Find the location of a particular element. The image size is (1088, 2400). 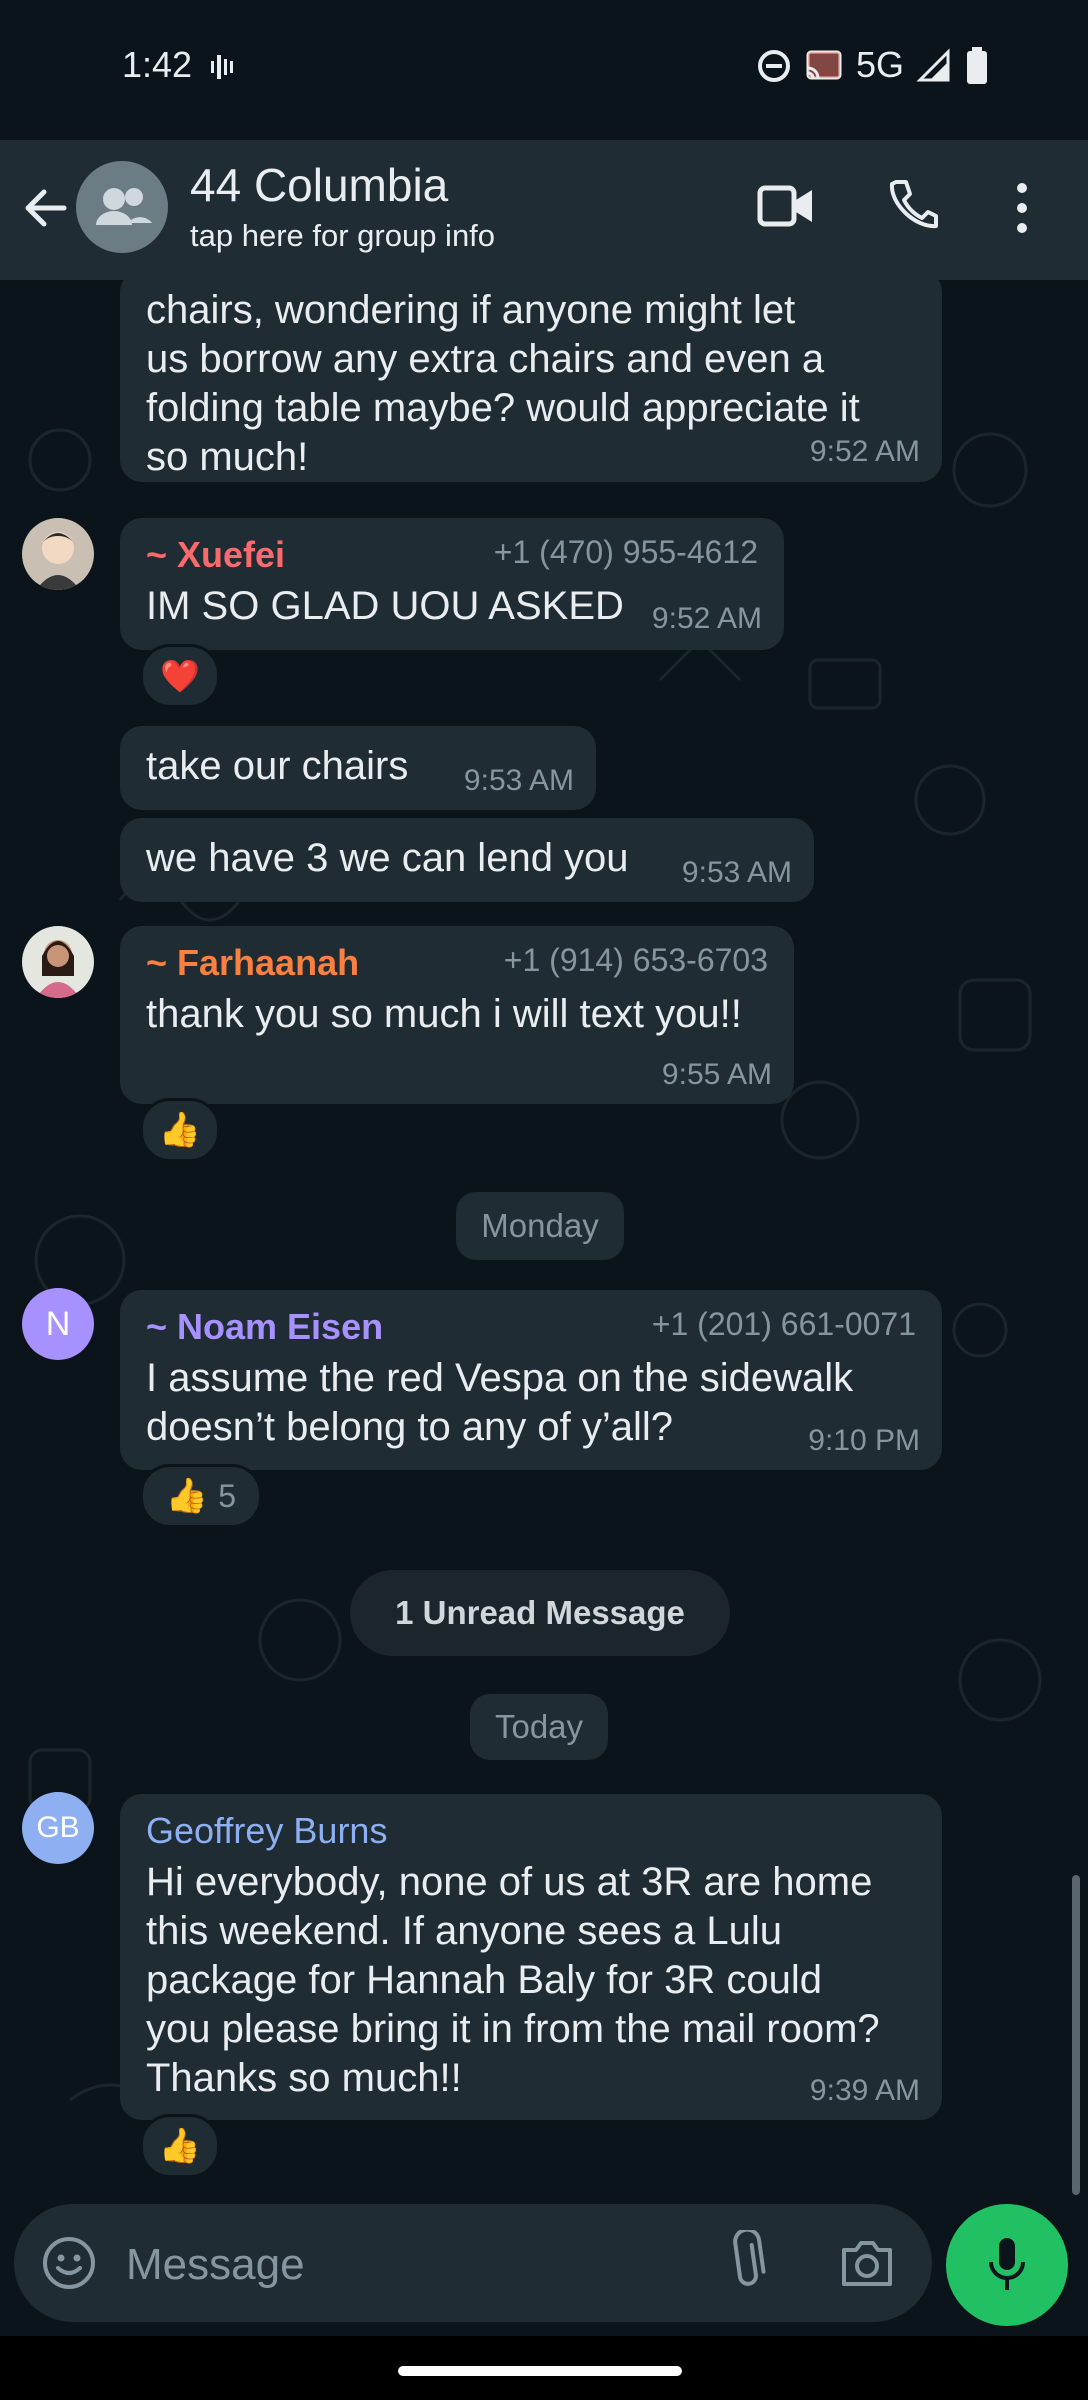

mic-icon is located at coordinates (1007, 2264).